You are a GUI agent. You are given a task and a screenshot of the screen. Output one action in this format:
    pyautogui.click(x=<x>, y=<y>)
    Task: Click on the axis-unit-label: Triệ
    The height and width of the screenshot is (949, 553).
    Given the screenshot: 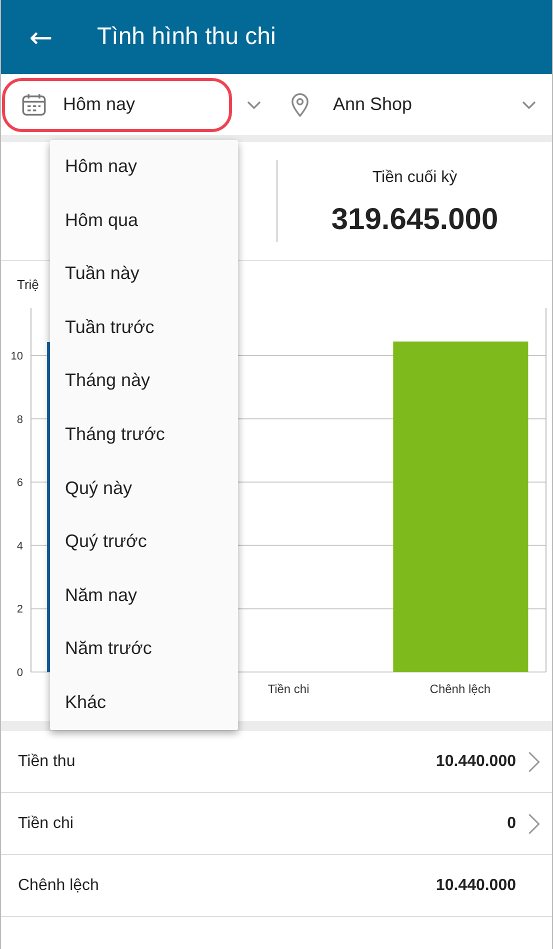 What is the action you would take?
    pyautogui.click(x=28, y=285)
    